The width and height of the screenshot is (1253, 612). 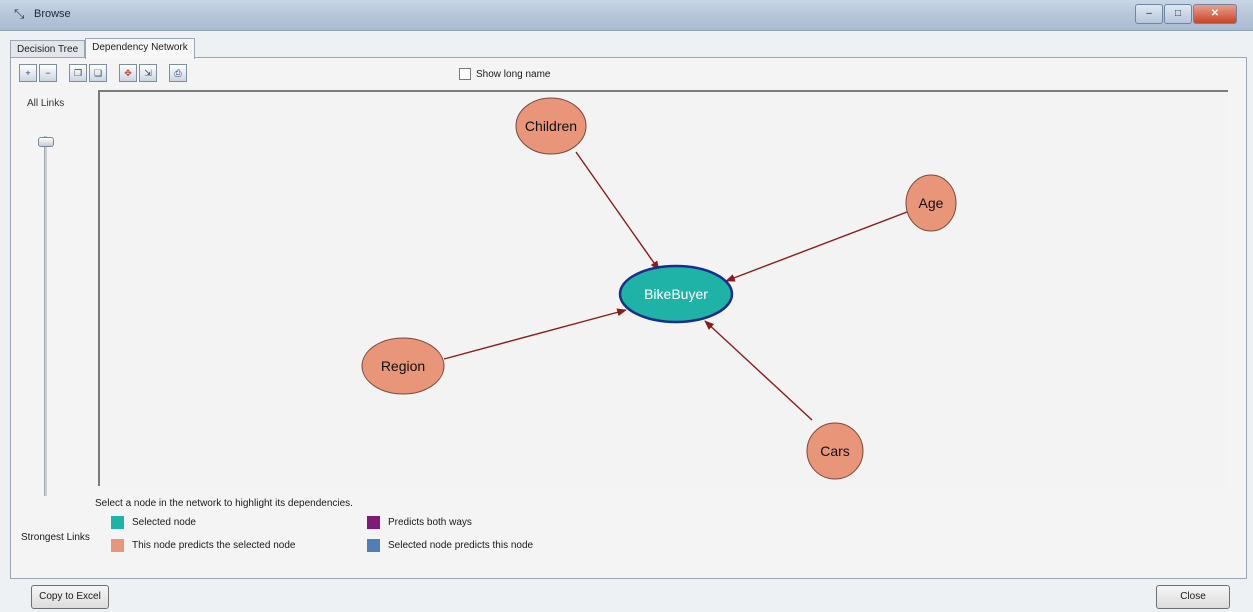 What do you see at coordinates (461, 545) in the screenshot?
I see `legend-label: Selected node predicts this node` at bounding box center [461, 545].